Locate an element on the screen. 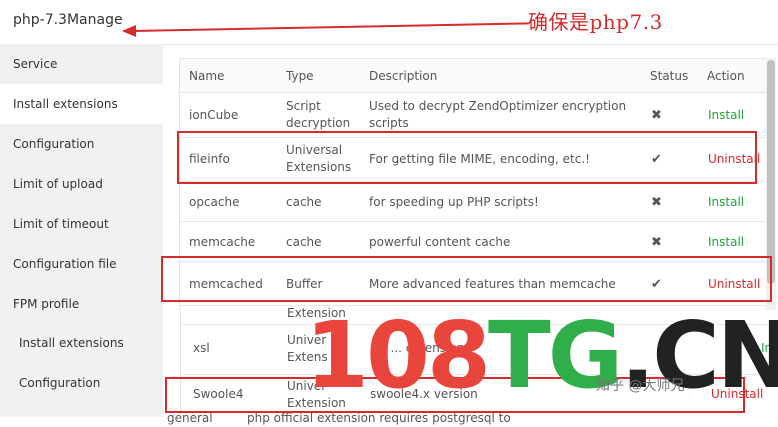 The width and height of the screenshot is (778, 427). ext-name: ionCube is located at coordinates (214, 115).